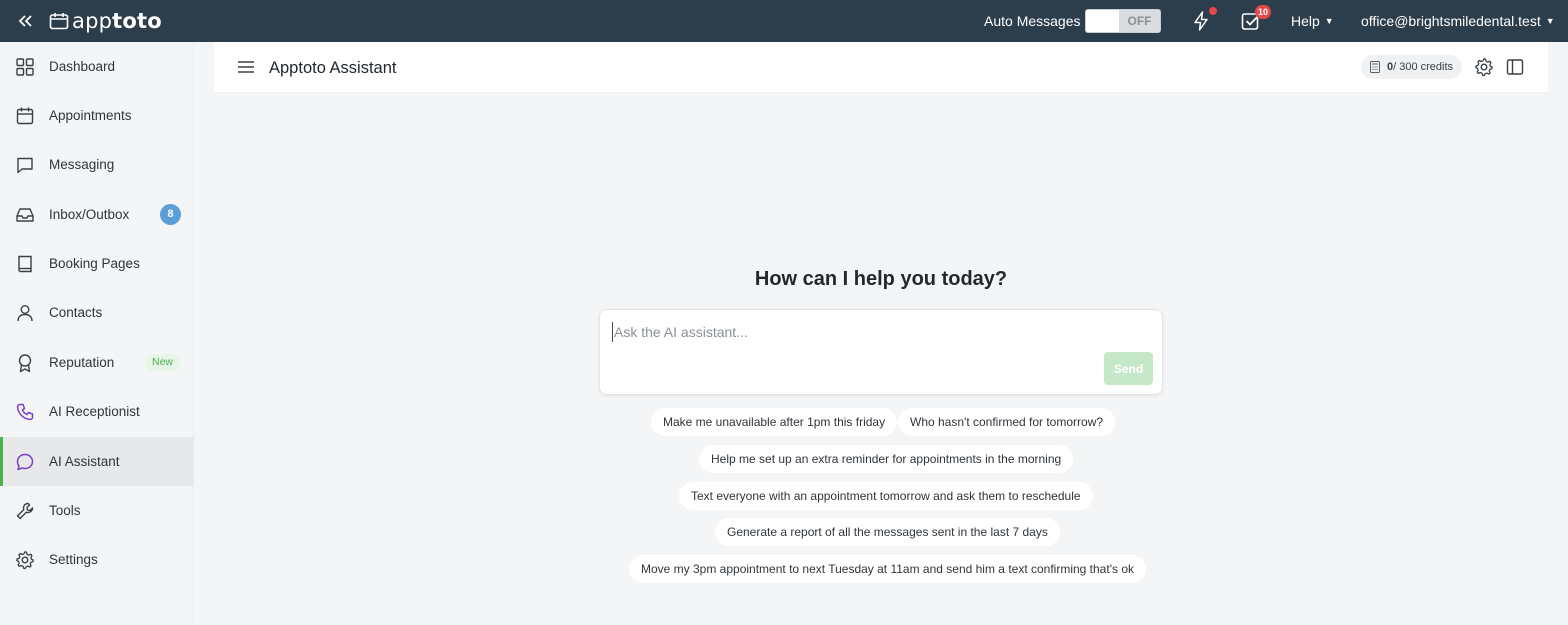 Image resolution: width=1568 pixels, height=625 pixels. Describe the element at coordinates (65, 510) in the screenshot. I see `sidebar-item-label: Tools` at that location.